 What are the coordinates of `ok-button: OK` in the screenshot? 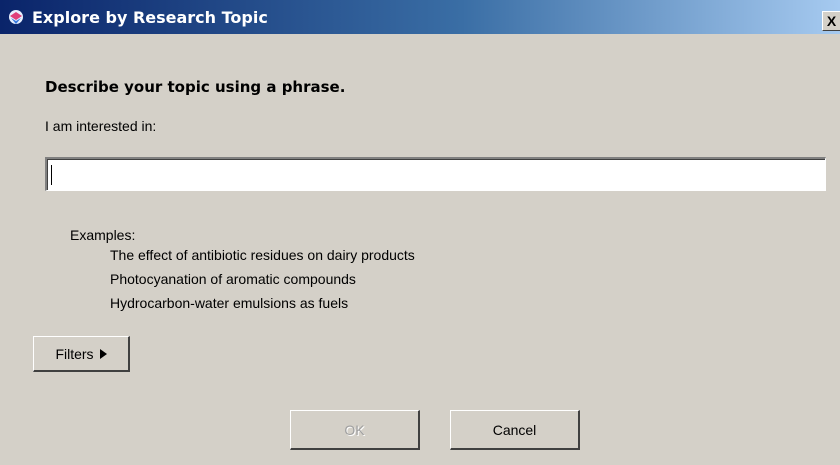 It's located at (355, 430).